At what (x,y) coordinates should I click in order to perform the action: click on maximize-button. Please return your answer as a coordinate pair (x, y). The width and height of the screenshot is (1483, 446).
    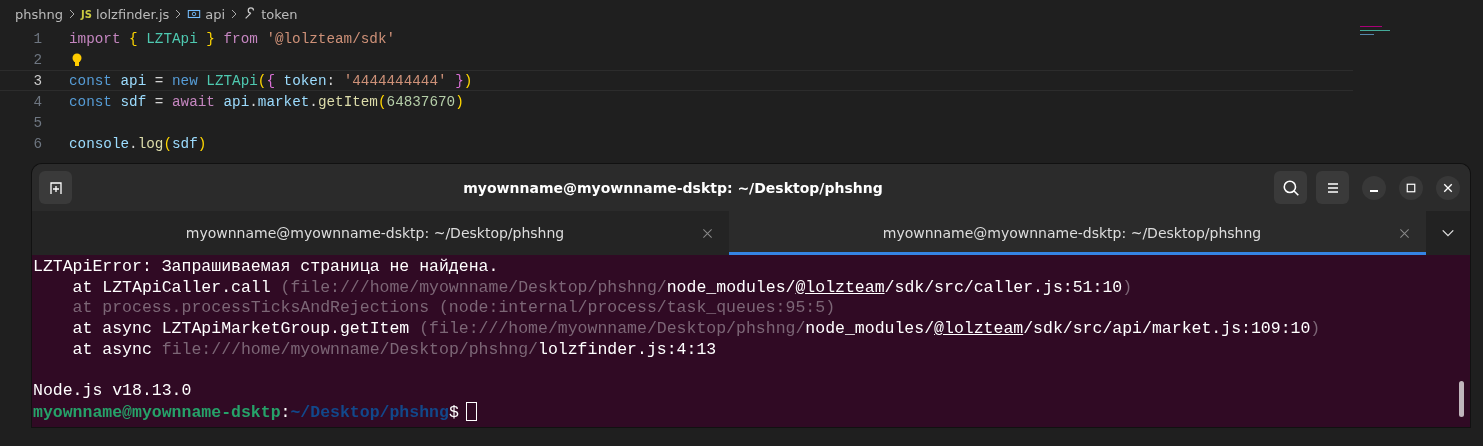
    Looking at the image, I should click on (1411, 187).